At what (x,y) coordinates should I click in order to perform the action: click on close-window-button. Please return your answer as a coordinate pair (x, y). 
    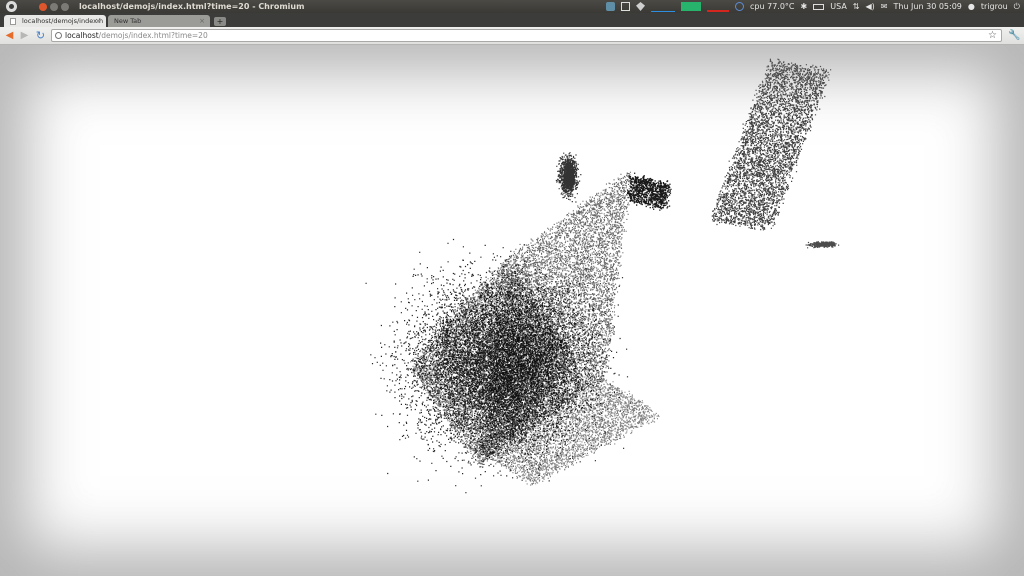
    Looking at the image, I should click on (43, 6).